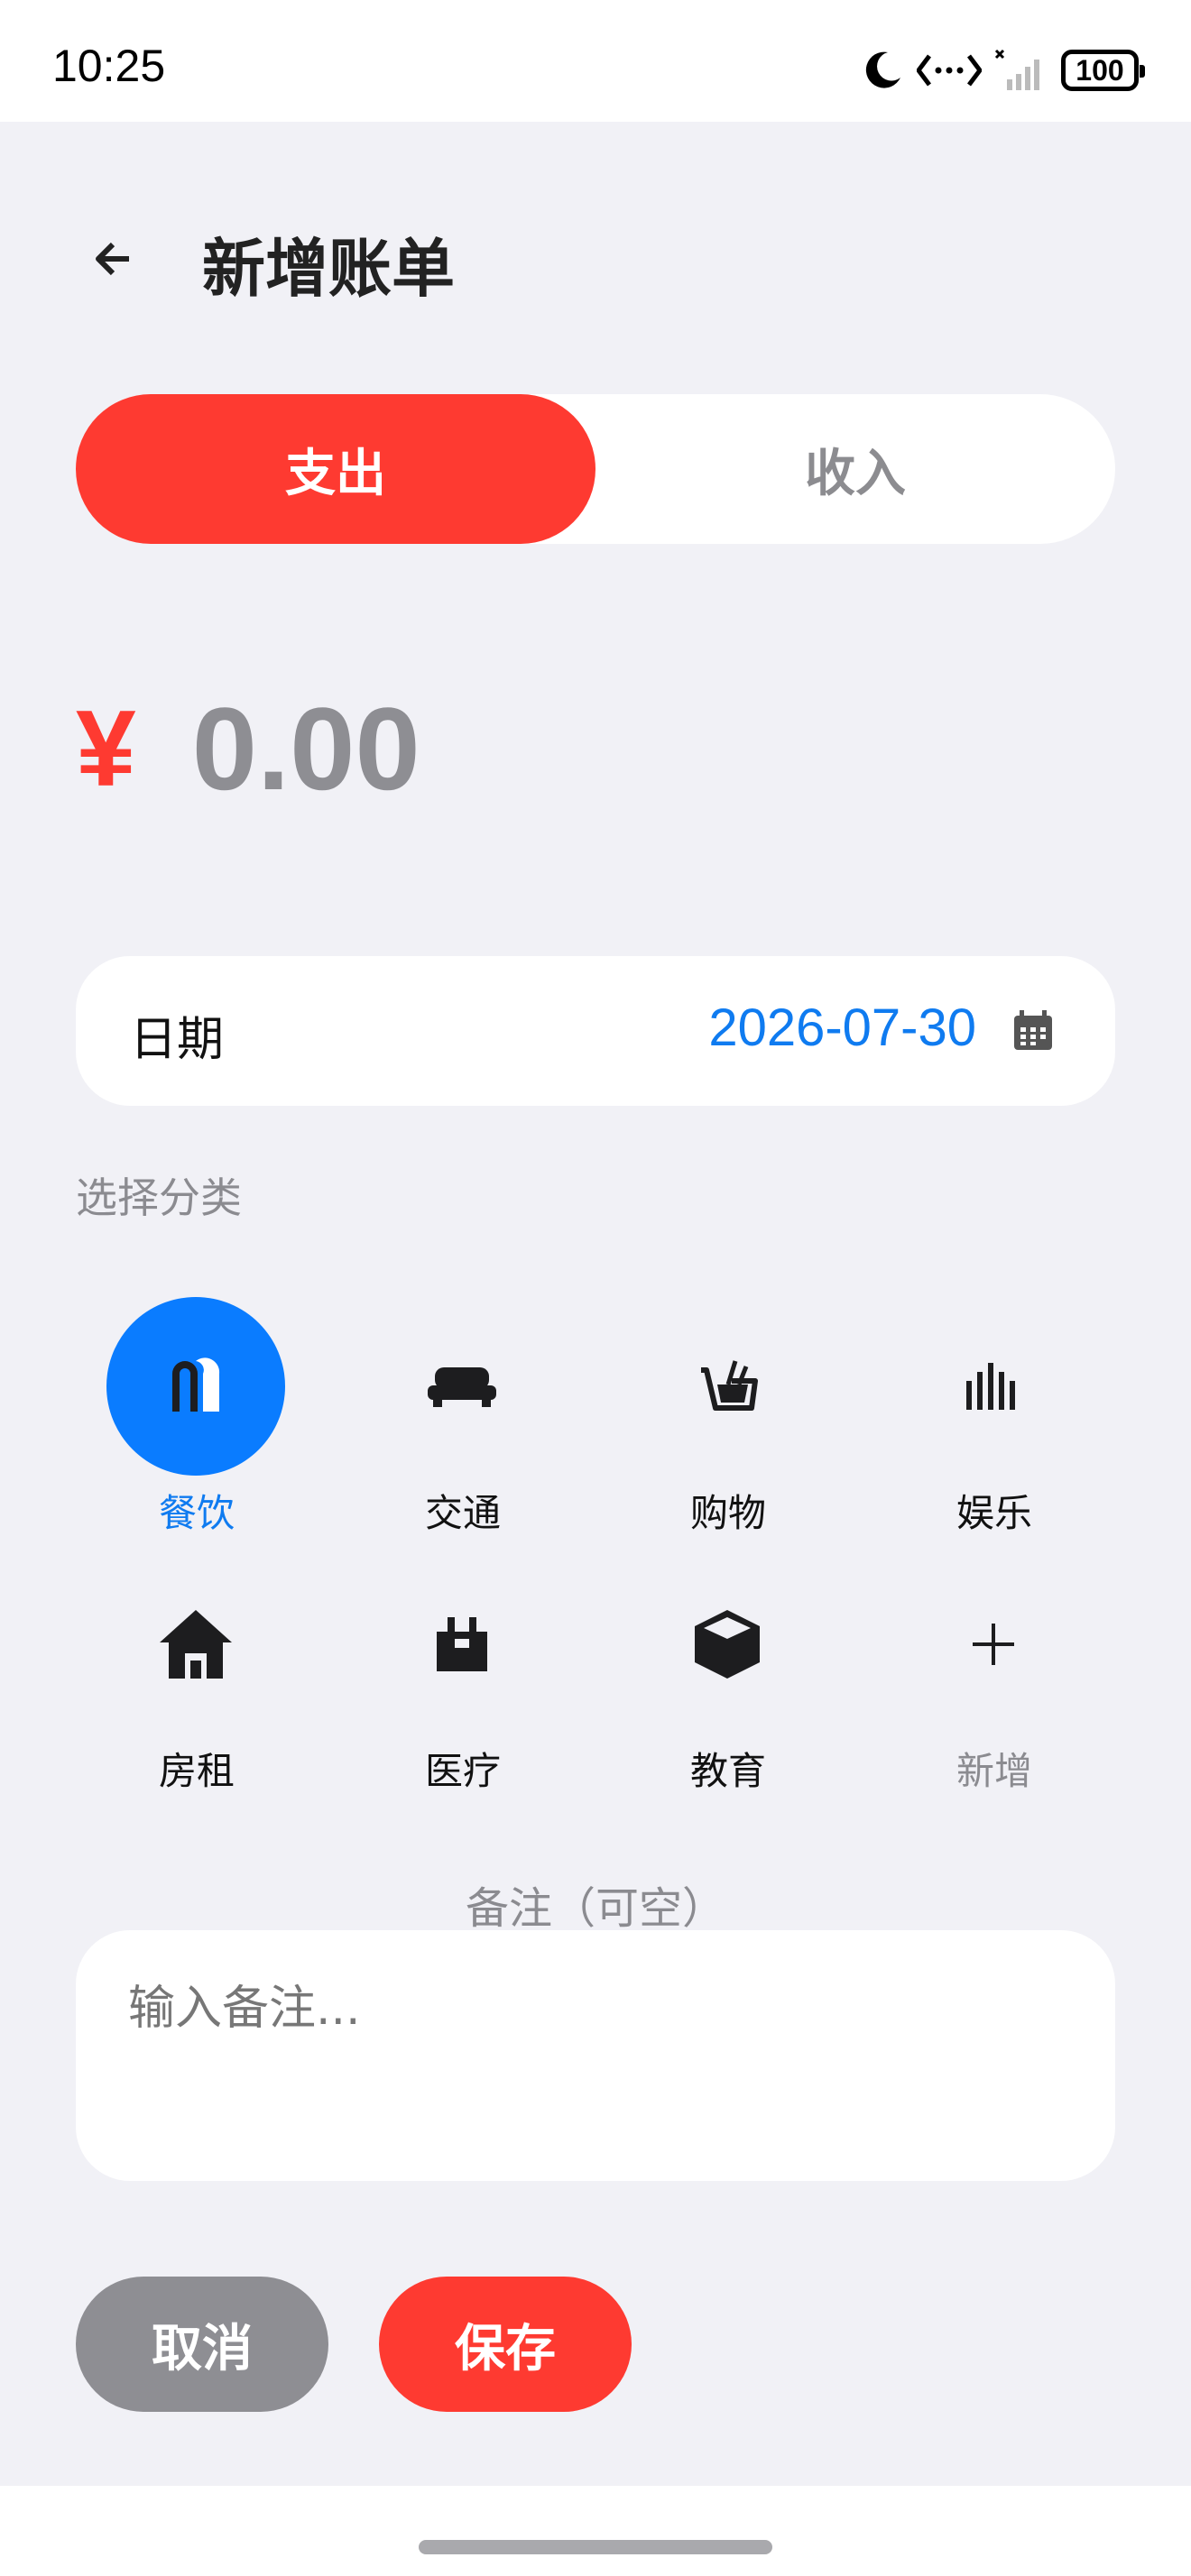 The height and width of the screenshot is (2576, 1191). What do you see at coordinates (994, 1771) in the screenshot?
I see `category-label: 新增` at bounding box center [994, 1771].